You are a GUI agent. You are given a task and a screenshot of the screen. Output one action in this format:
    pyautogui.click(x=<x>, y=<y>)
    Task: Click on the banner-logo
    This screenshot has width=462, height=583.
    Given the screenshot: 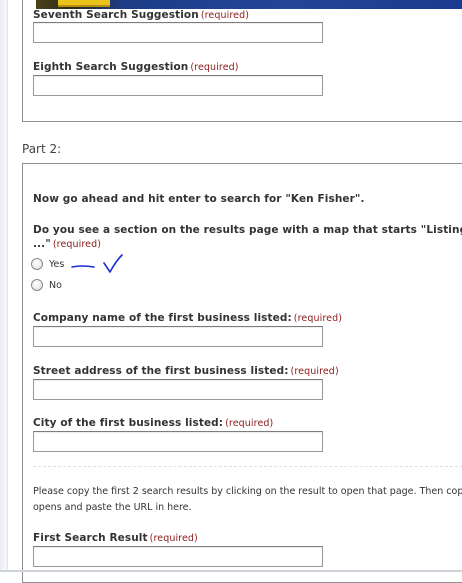 What is the action you would take?
    pyautogui.click(x=84, y=3)
    